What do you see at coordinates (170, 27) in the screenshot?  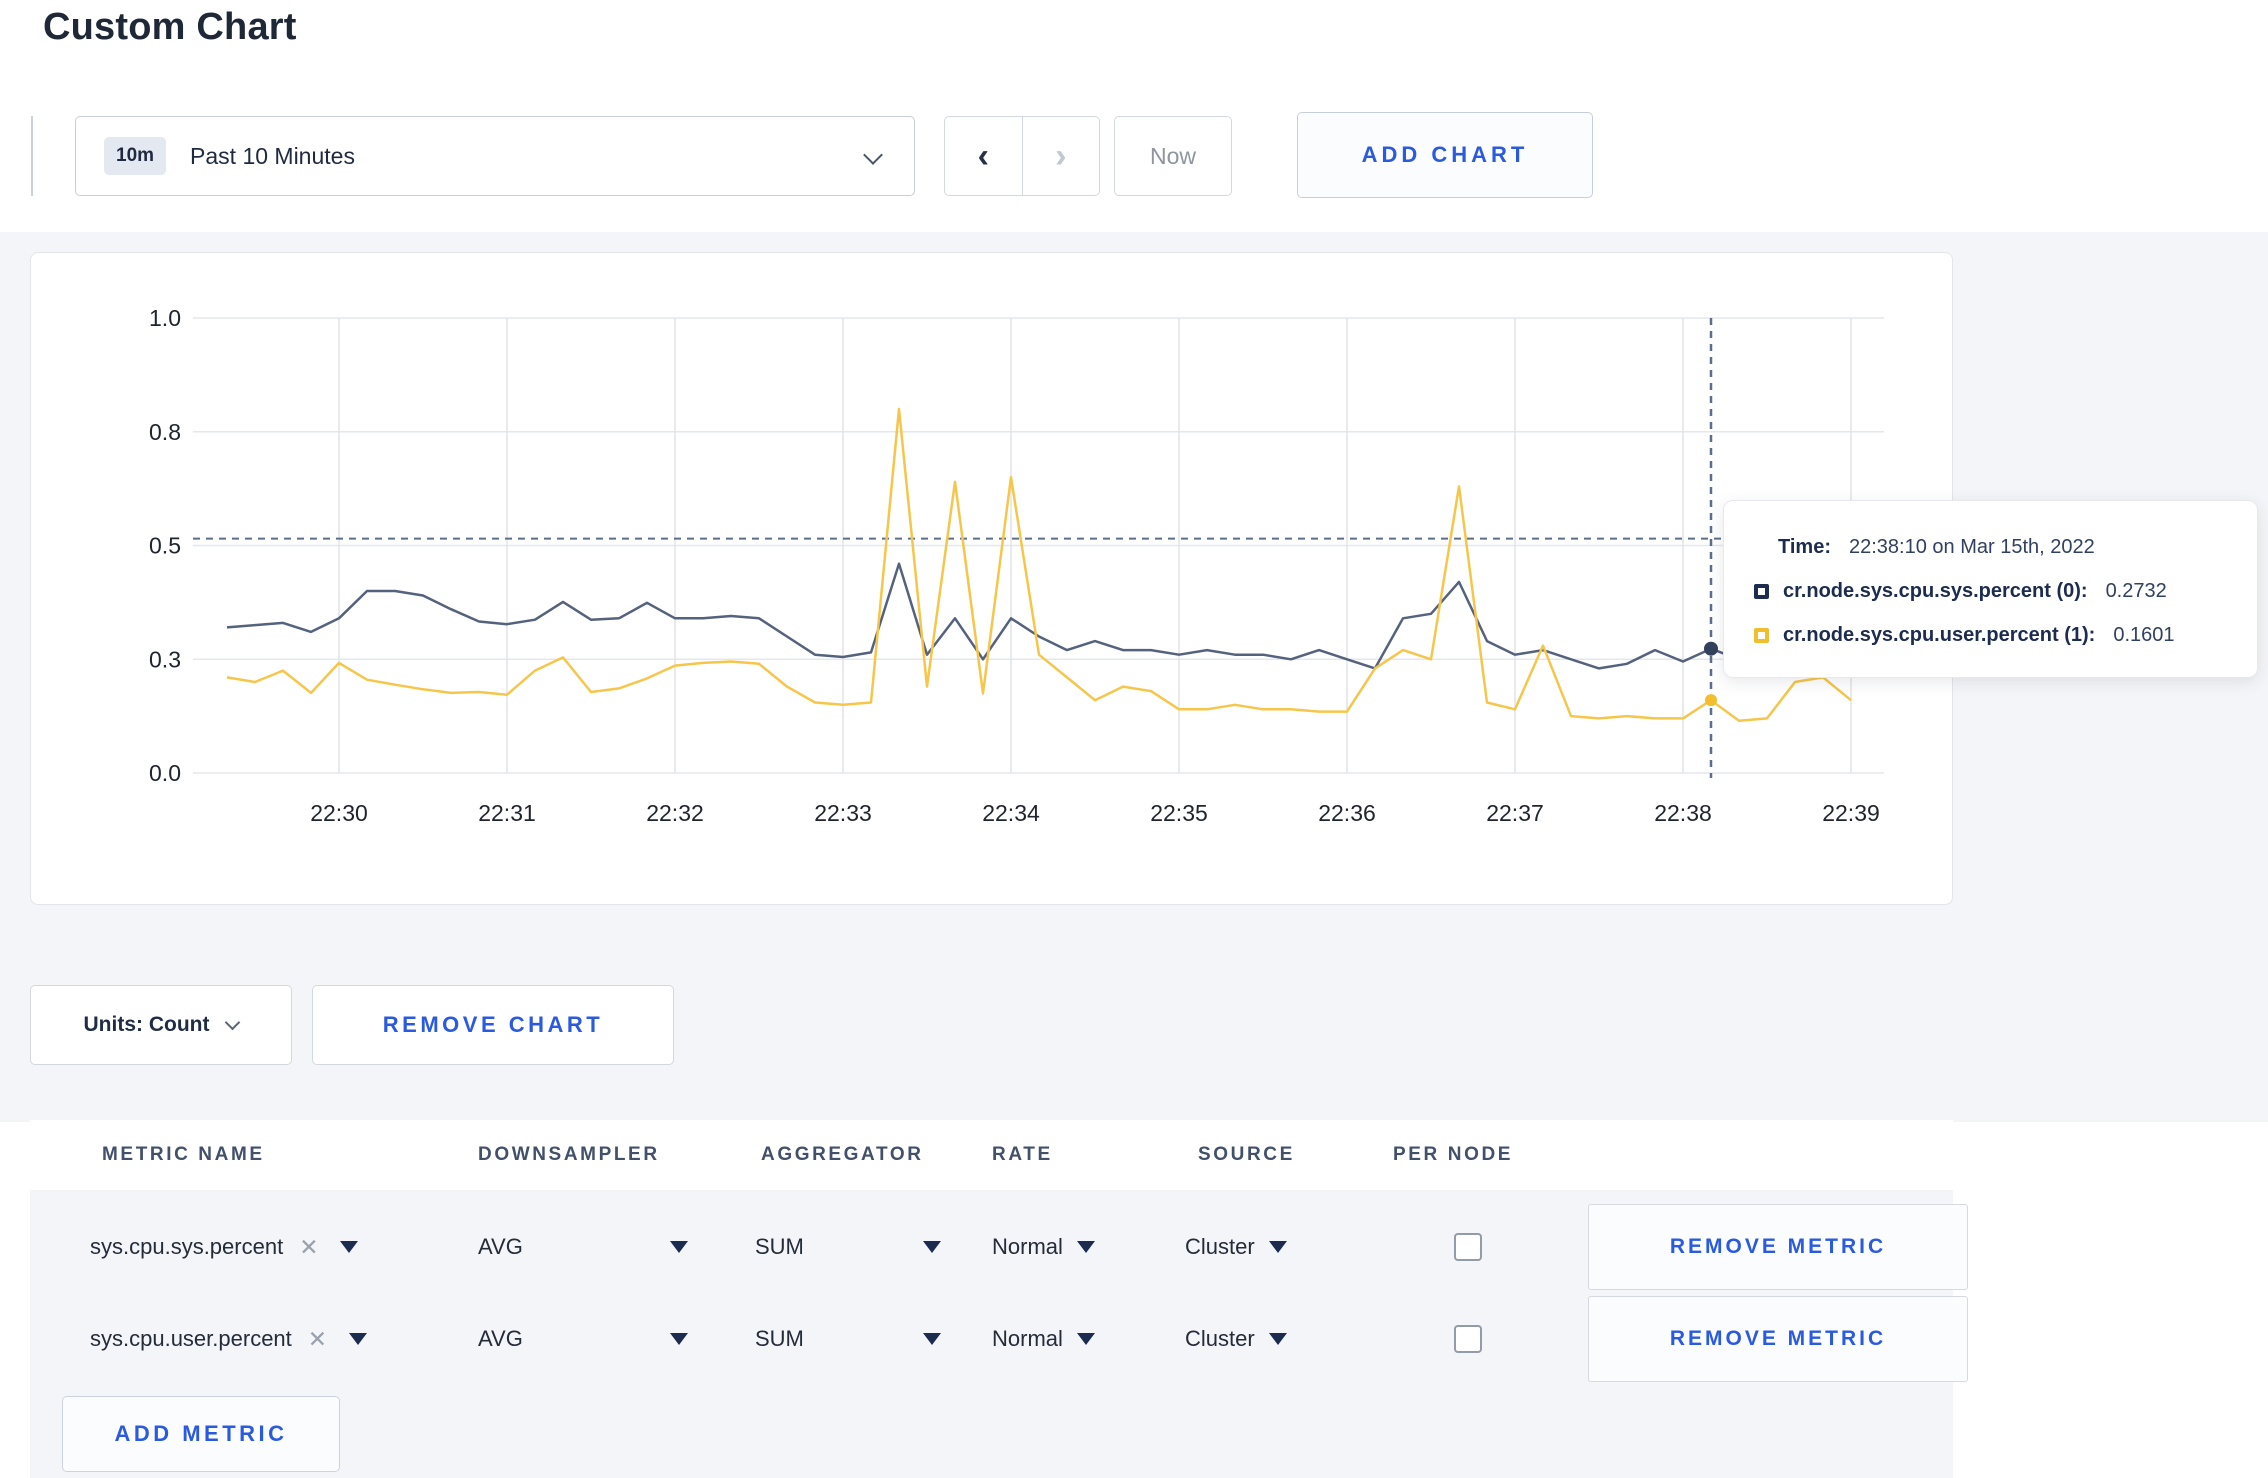 I see `page-title: Custom Chart` at bounding box center [170, 27].